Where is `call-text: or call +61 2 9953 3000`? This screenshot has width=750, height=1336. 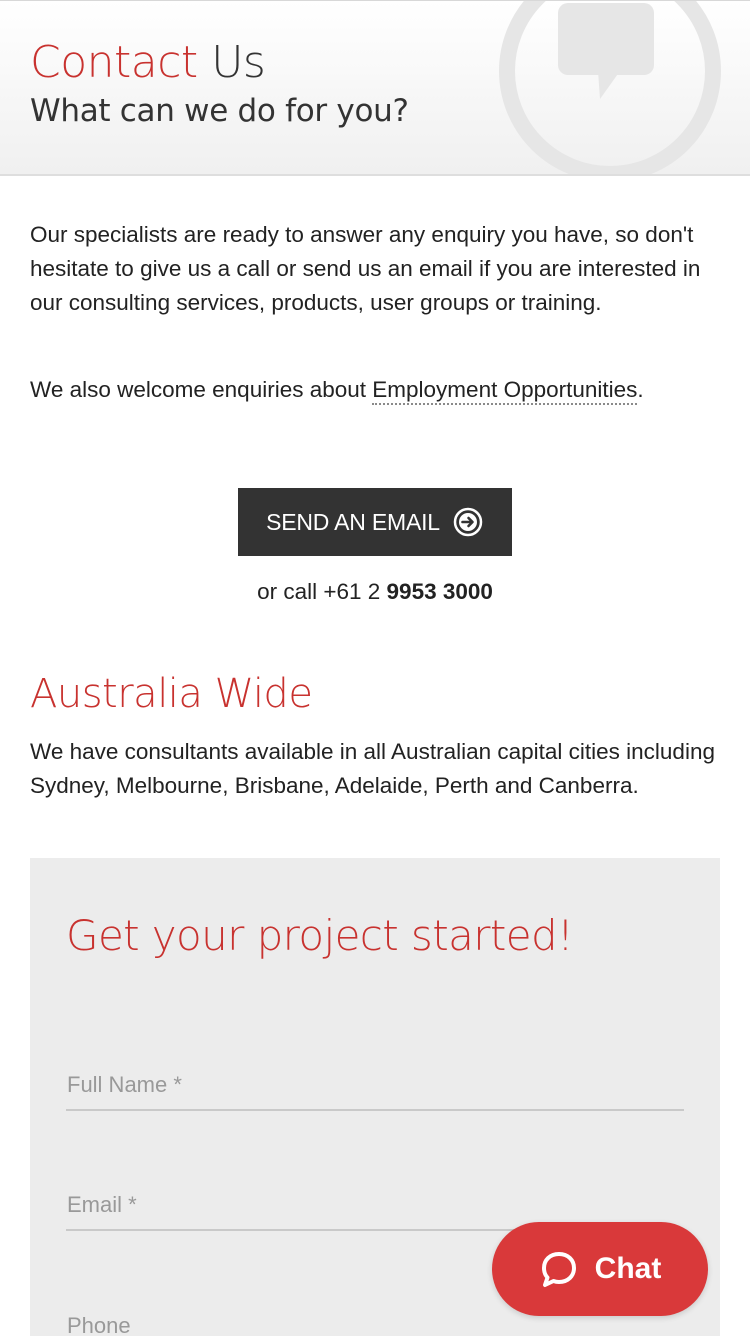 call-text: or call +61 2 9953 3000 is located at coordinates (375, 592).